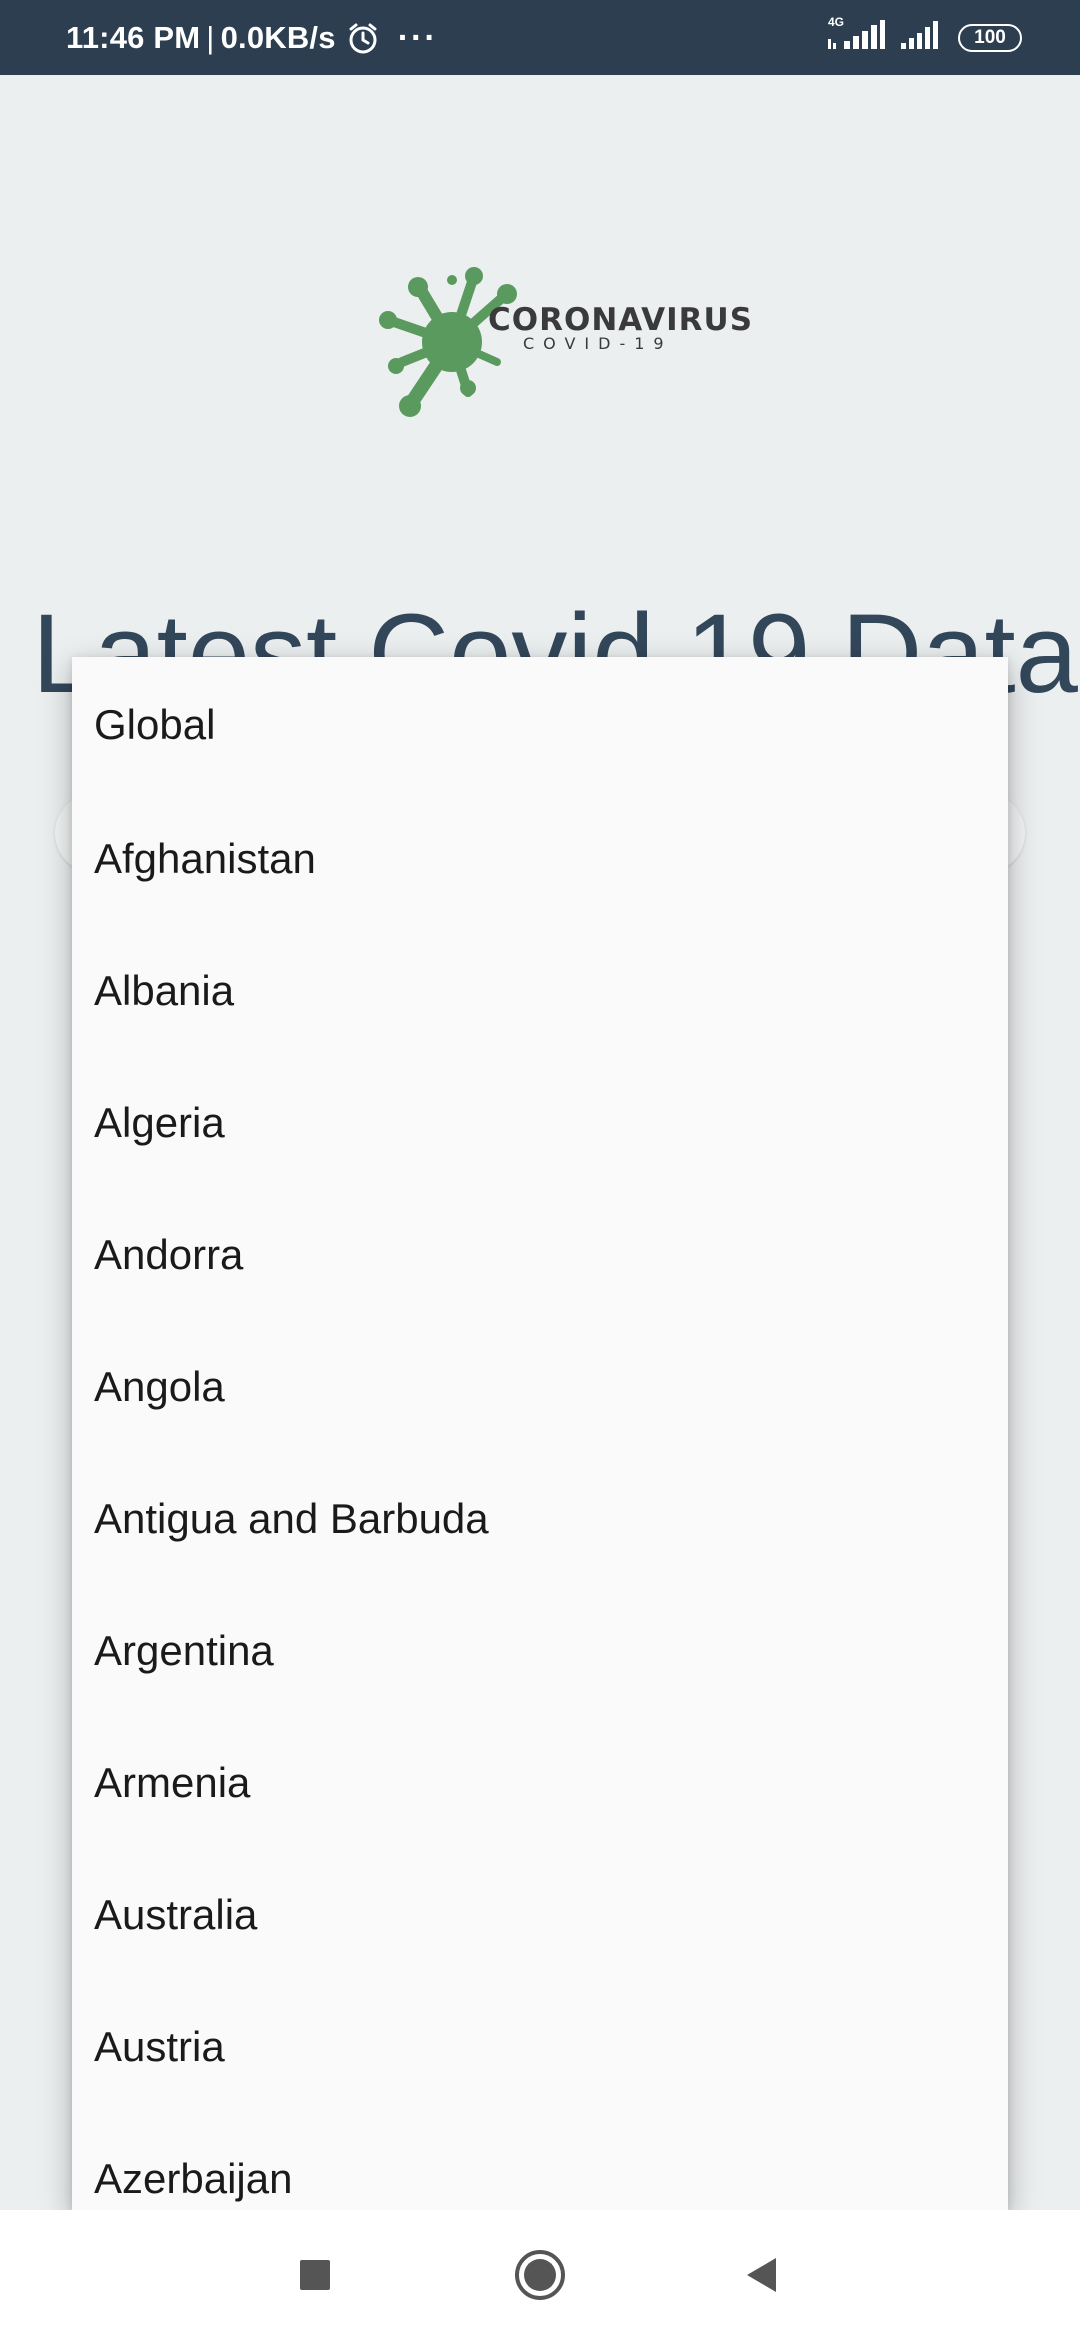 Image resolution: width=1080 pixels, height=2340 pixels. What do you see at coordinates (540, 1915) in the screenshot?
I see `dropdown-option: Australia` at bounding box center [540, 1915].